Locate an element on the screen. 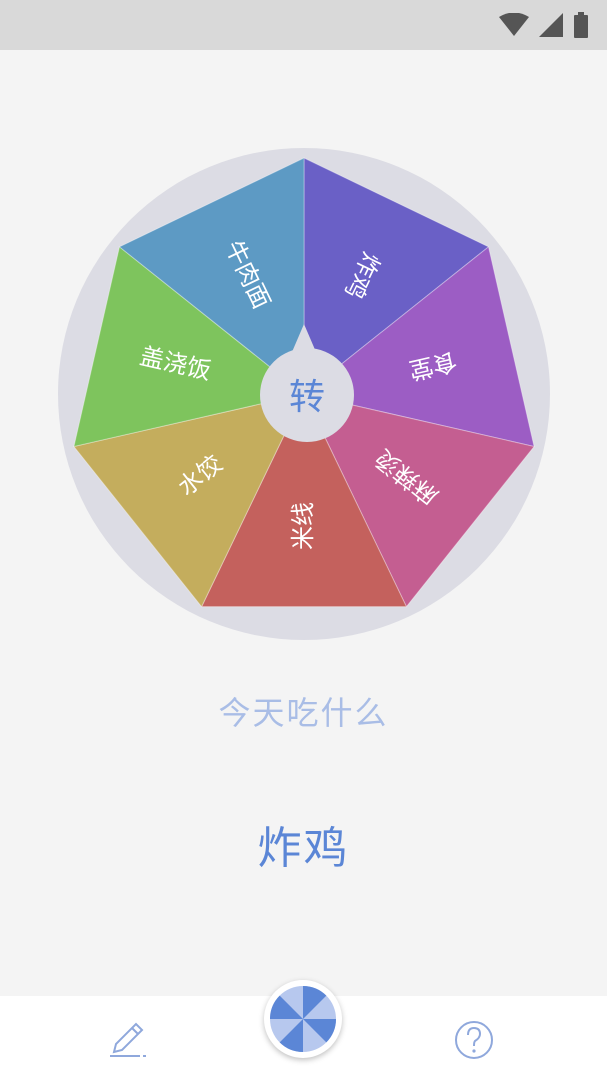 This screenshot has width=607, height=1080. edit-button is located at coordinates (128, 1040).